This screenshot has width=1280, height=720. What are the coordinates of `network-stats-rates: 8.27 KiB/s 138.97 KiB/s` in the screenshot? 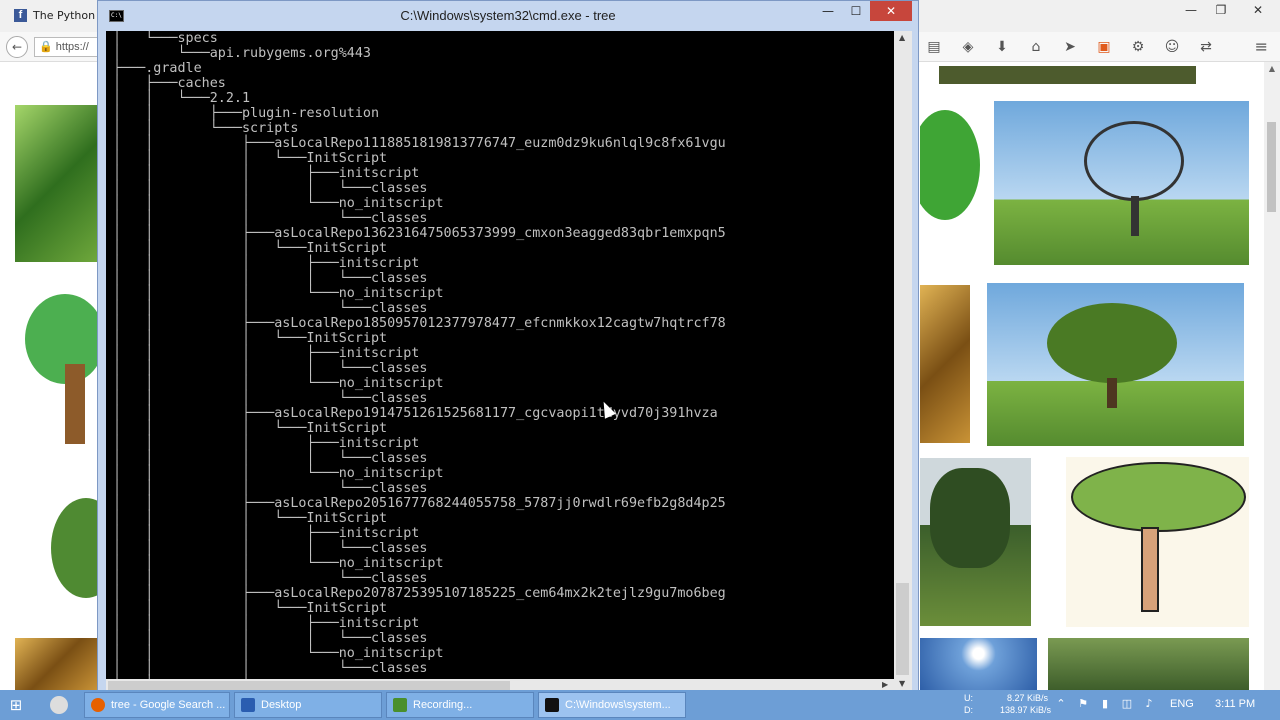 It's located at (1026, 704).